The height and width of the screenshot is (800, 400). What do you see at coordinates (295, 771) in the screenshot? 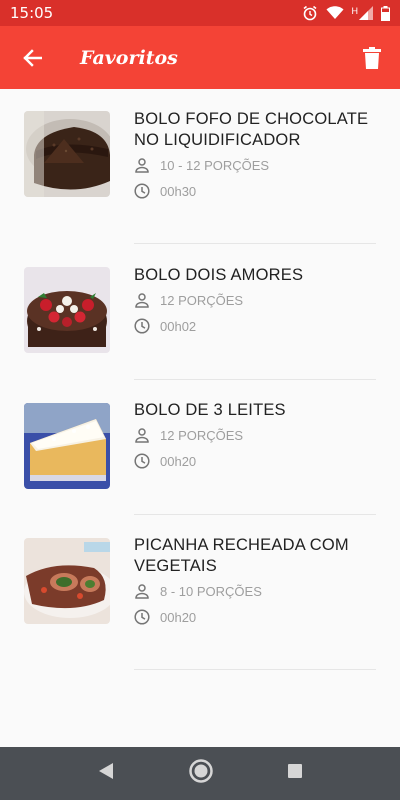
I see `square-recents-icon` at bounding box center [295, 771].